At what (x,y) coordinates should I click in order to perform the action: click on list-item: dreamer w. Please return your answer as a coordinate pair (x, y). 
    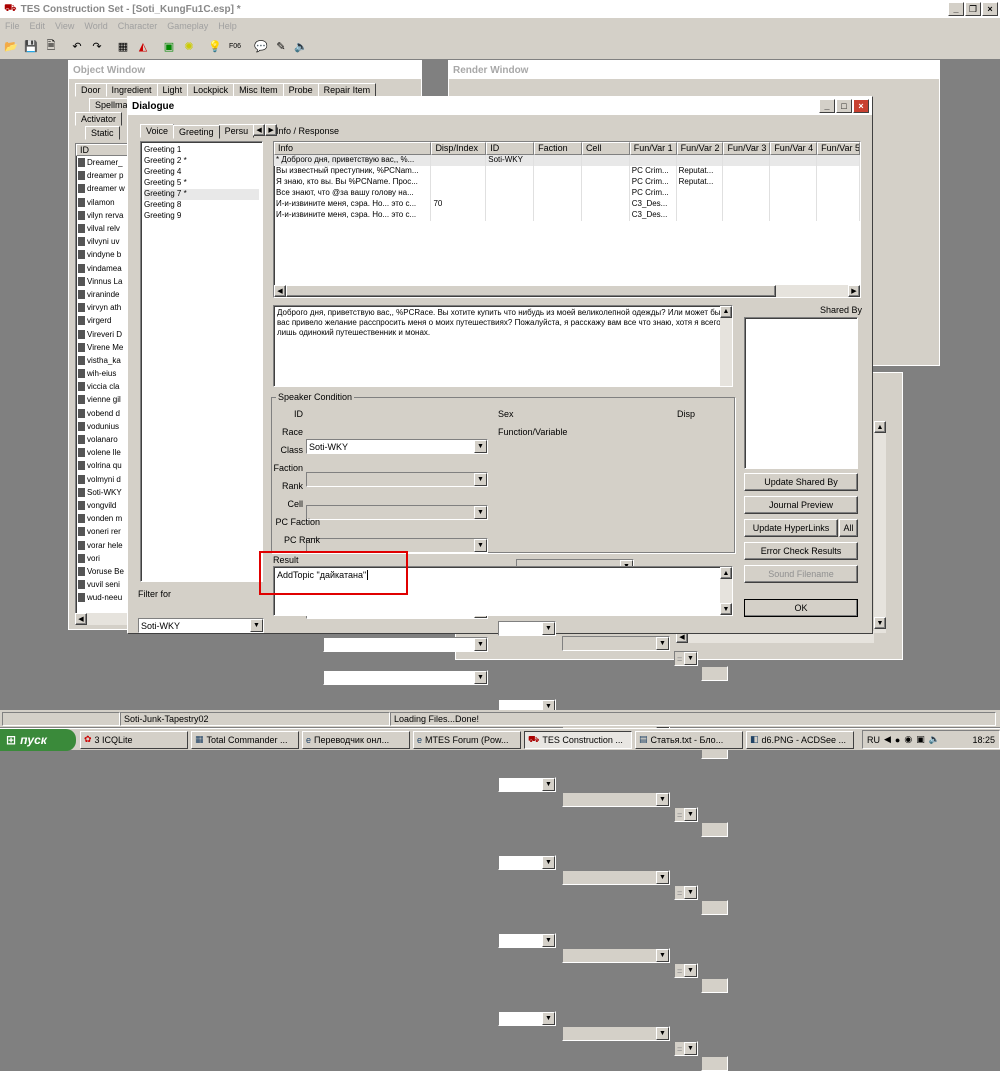
    Looking at the image, I should click on (102, 188).